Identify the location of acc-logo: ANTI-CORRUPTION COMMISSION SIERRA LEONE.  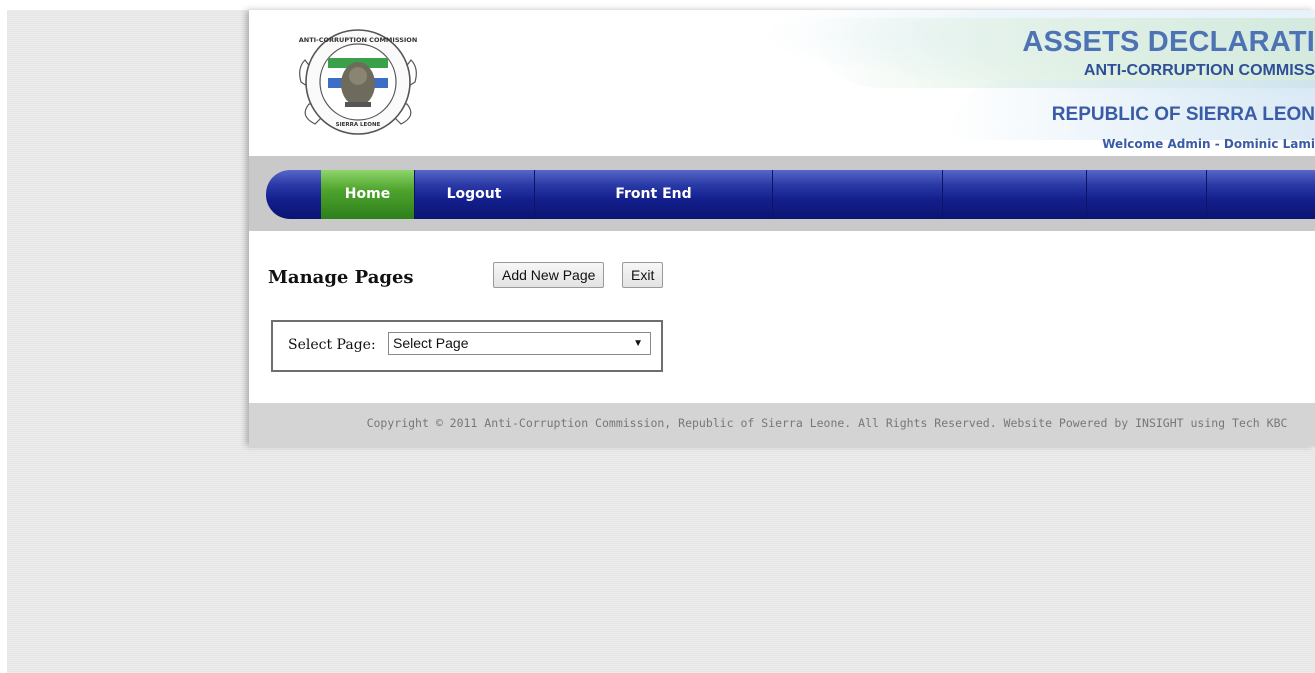
(358, 82).